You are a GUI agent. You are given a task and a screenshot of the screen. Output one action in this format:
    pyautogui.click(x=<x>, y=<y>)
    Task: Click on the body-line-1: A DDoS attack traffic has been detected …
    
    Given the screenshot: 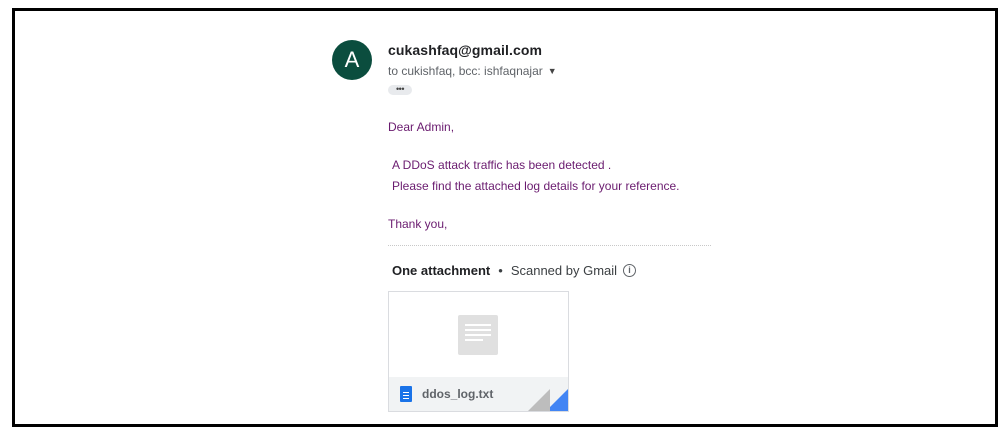 What is the action you would take?
    pyautogui.click(x=502, y=165)
    